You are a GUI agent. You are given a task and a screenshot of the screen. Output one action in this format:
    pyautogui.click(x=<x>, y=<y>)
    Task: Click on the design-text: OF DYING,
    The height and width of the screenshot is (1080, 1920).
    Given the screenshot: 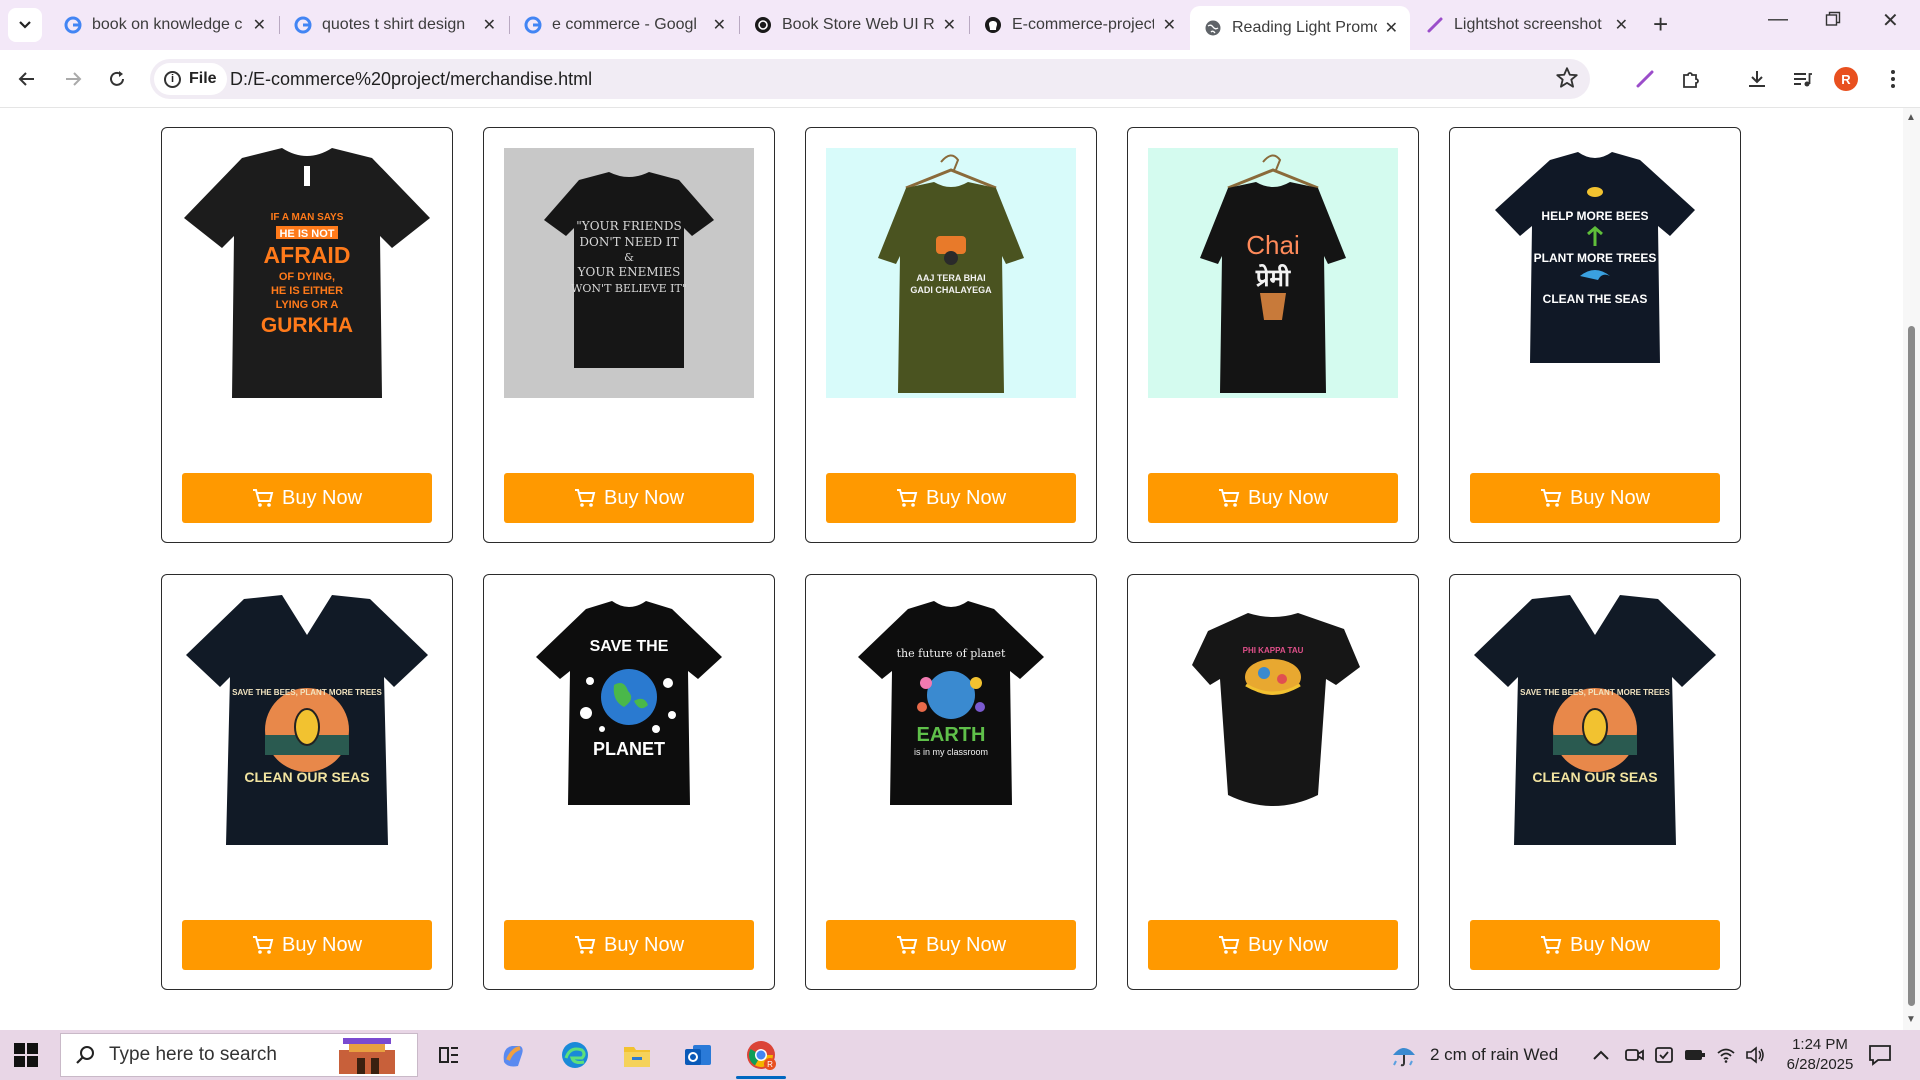 What is the action you would take?
    pyautogui.click(x=307, y=277)
    